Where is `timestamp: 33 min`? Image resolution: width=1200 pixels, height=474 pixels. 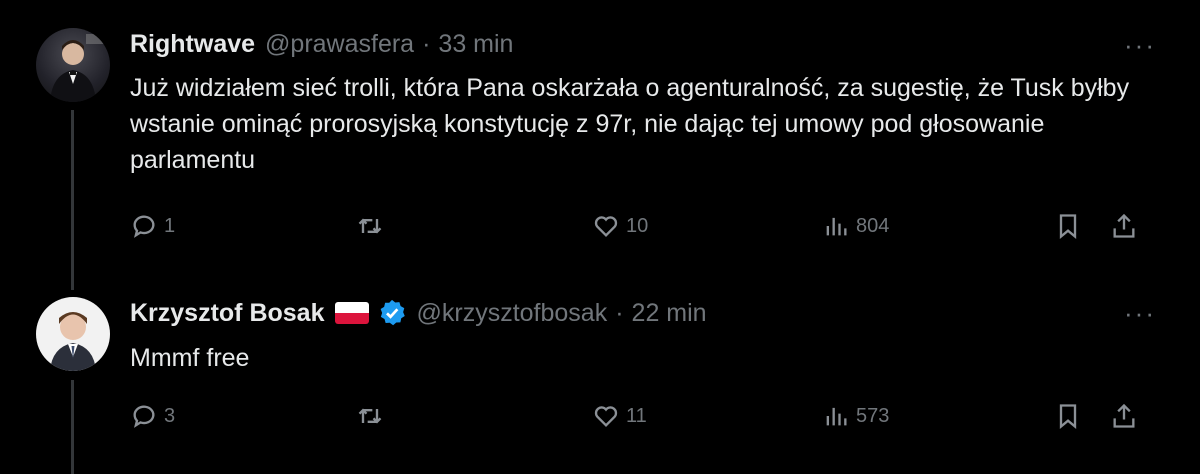 timestamp: 33 min is located at coordinates (475, 44).